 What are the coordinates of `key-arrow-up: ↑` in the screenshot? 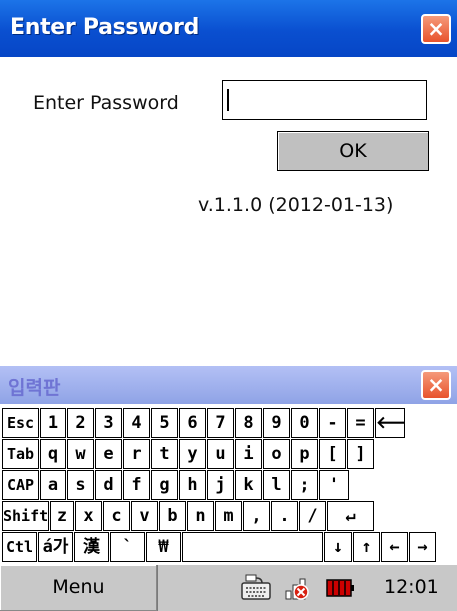 It's located at (366, 547).